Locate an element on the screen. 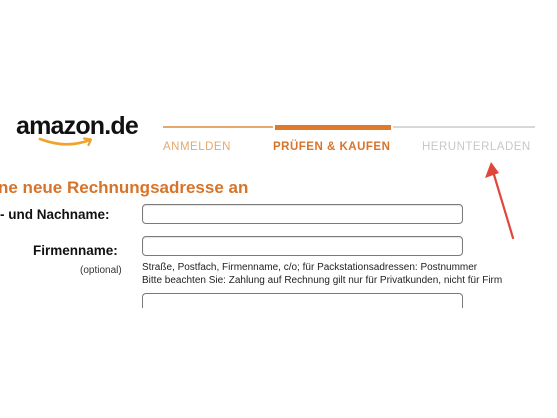 This screenshot has height=418, width=557. step-bar-anmelden is located at coordinates (218, 127).